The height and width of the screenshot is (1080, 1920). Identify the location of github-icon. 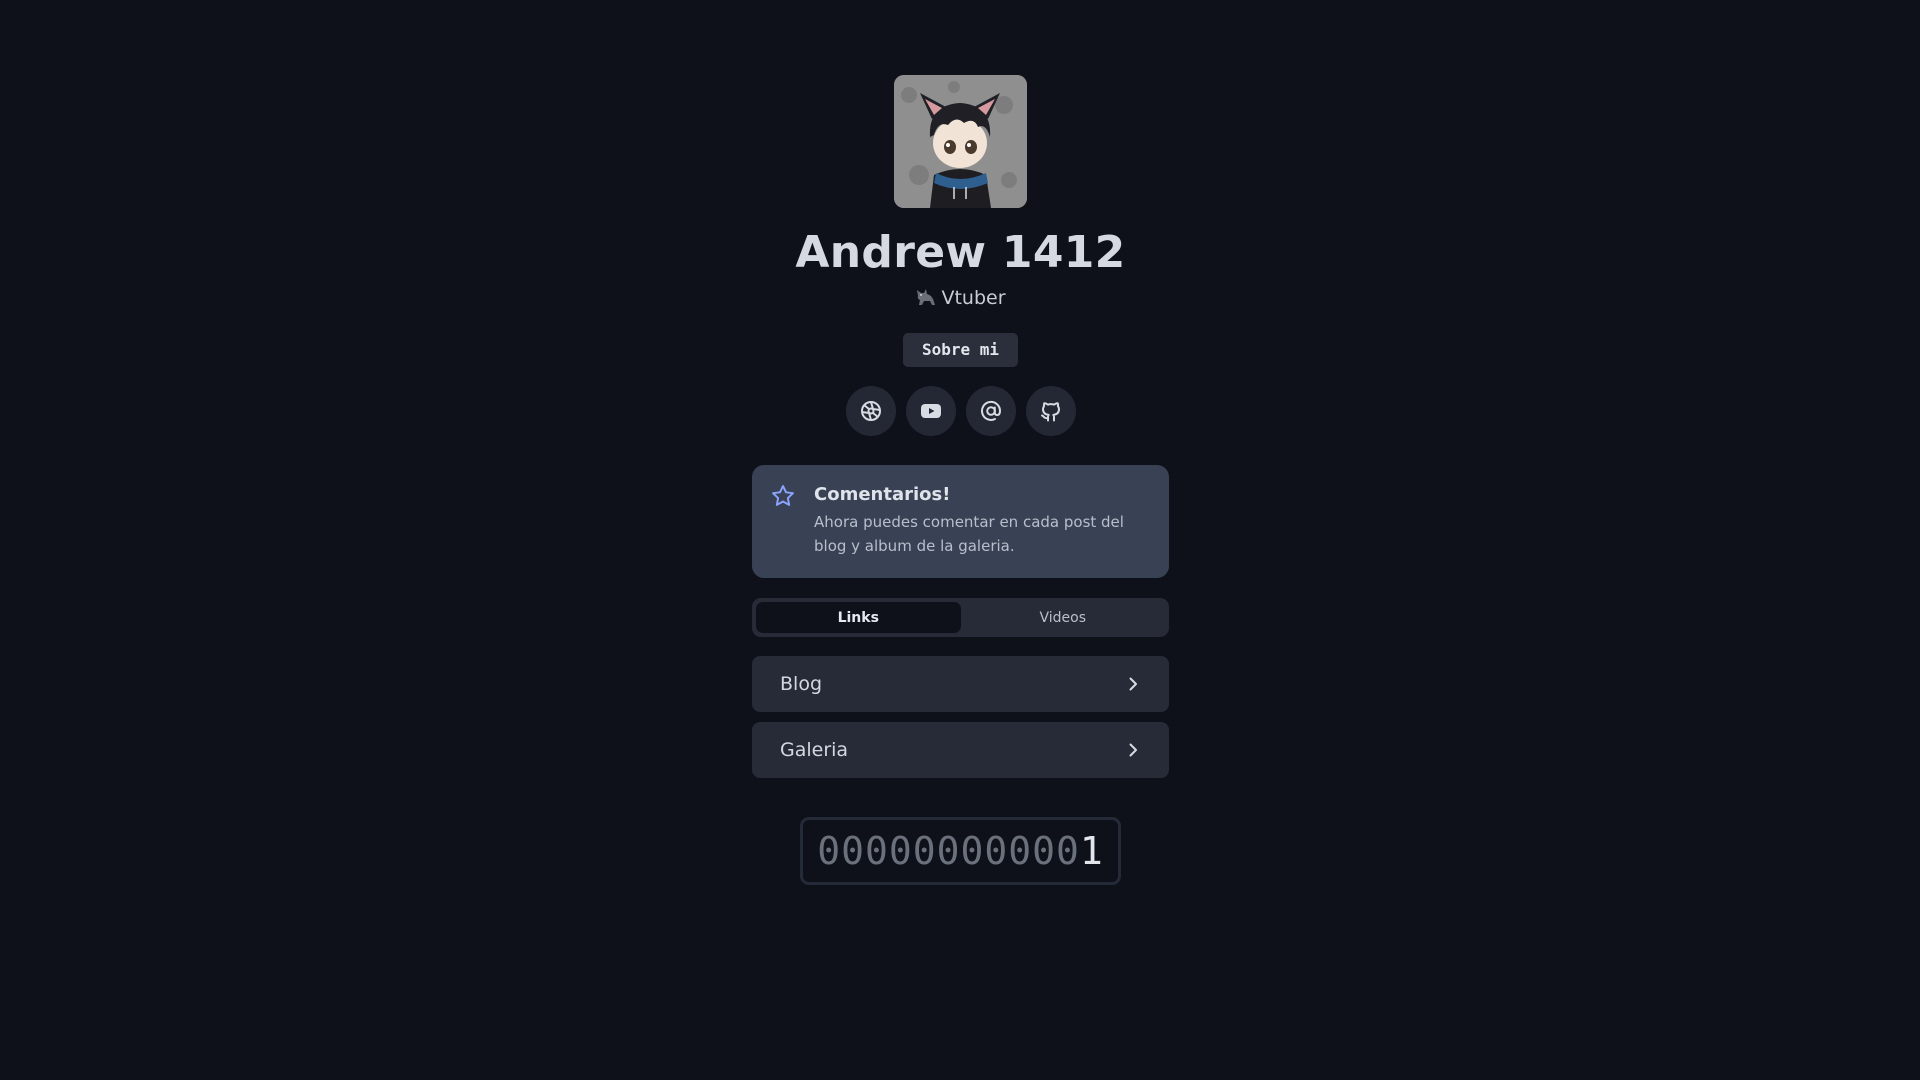
(1050, 412).